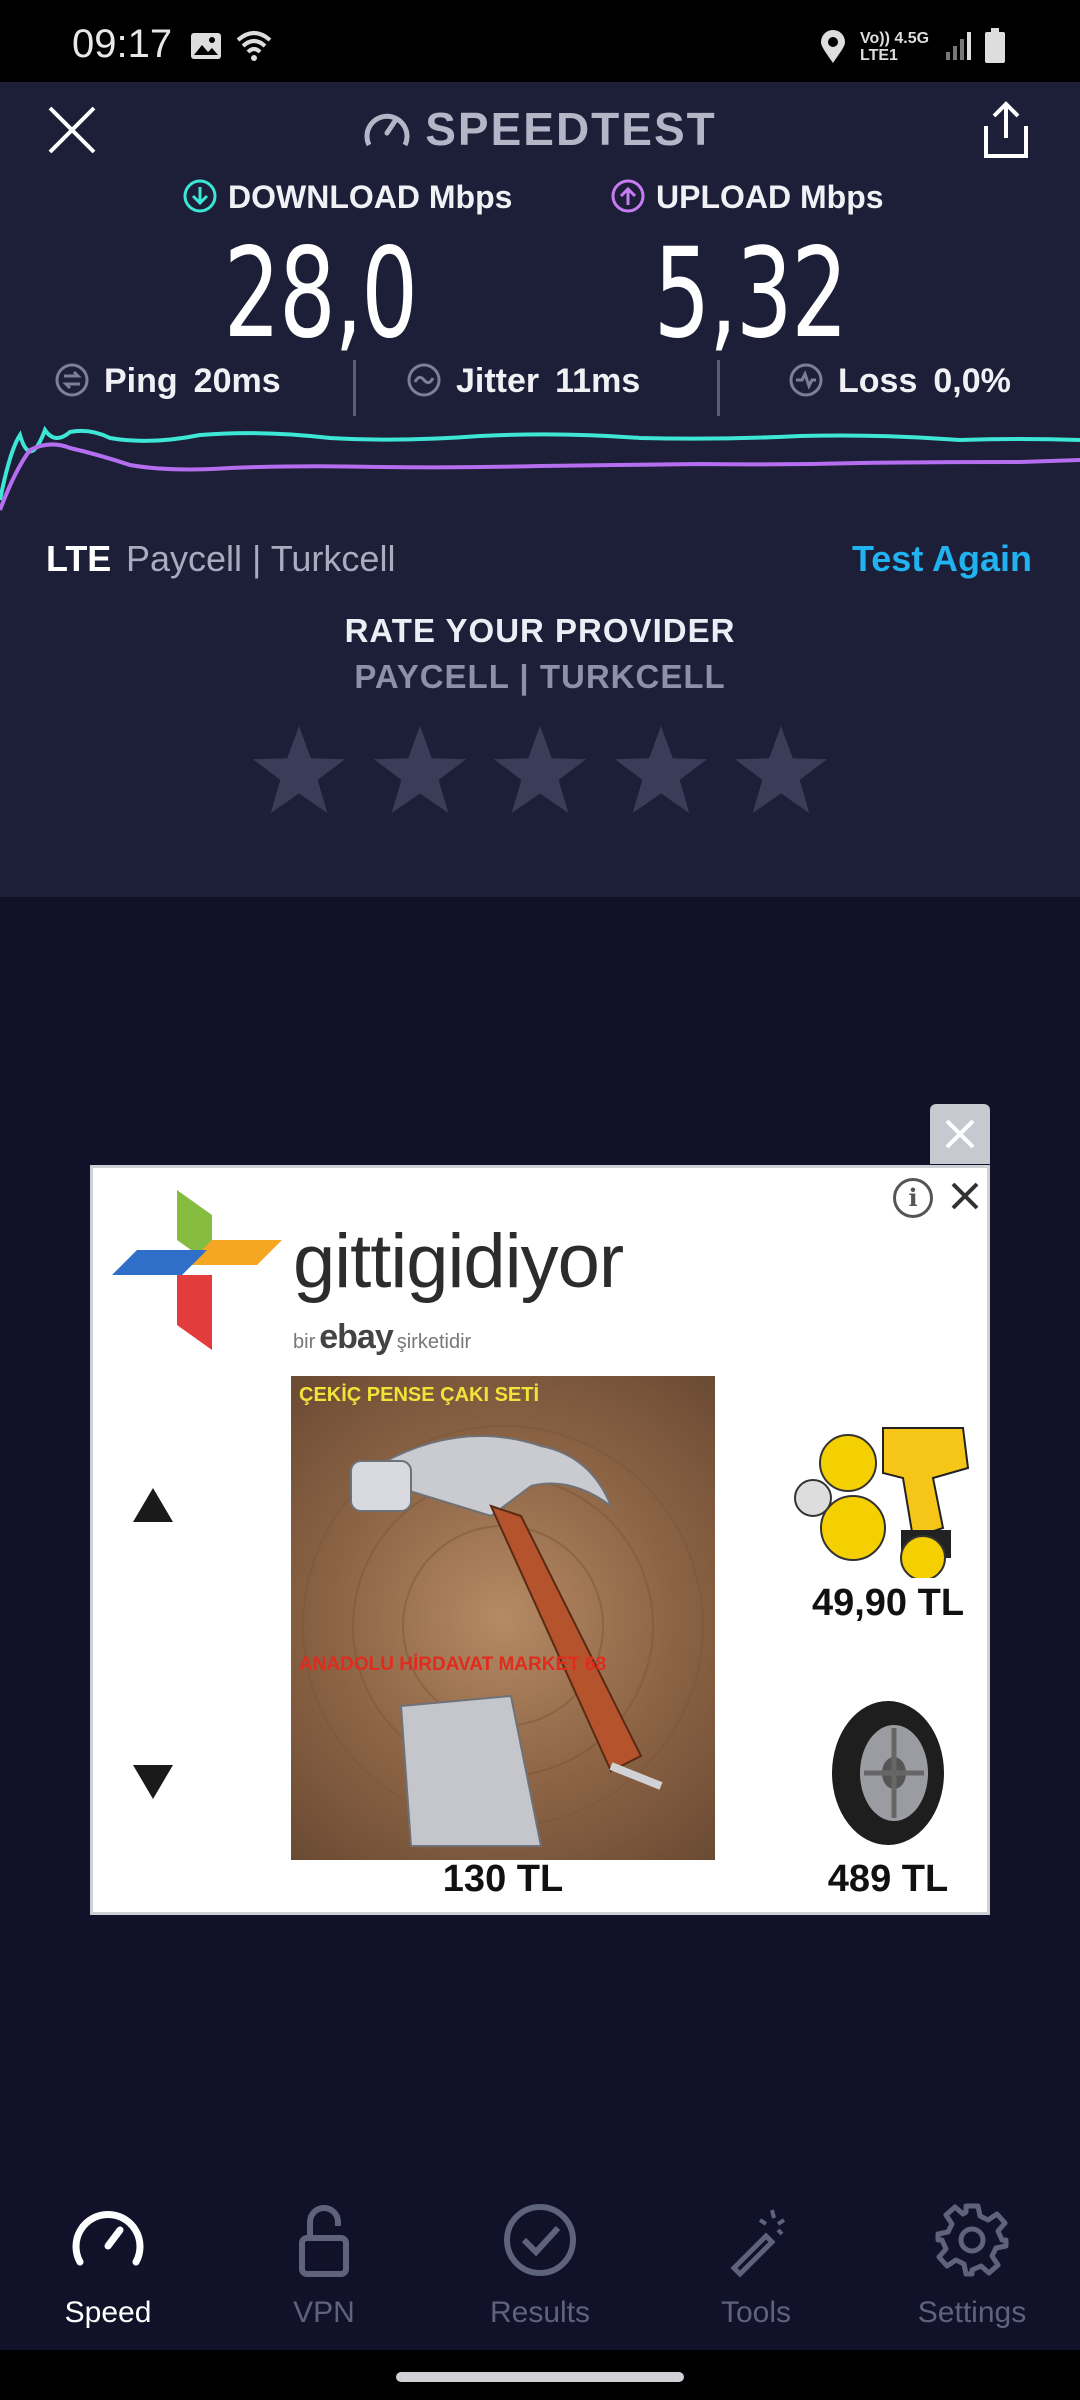 This screenshot has width=1080, height=2400. Describe the element at coordinates (878, 381) in the screenshot. I see `loss-label: Loss` at that location.